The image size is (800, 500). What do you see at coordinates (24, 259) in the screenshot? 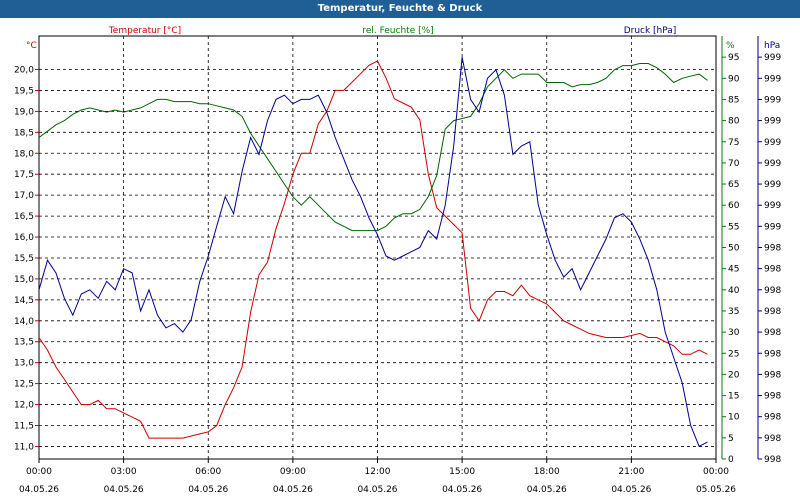
I see `temperature-tick-label: 15,5` at bounding box center [24, 259].